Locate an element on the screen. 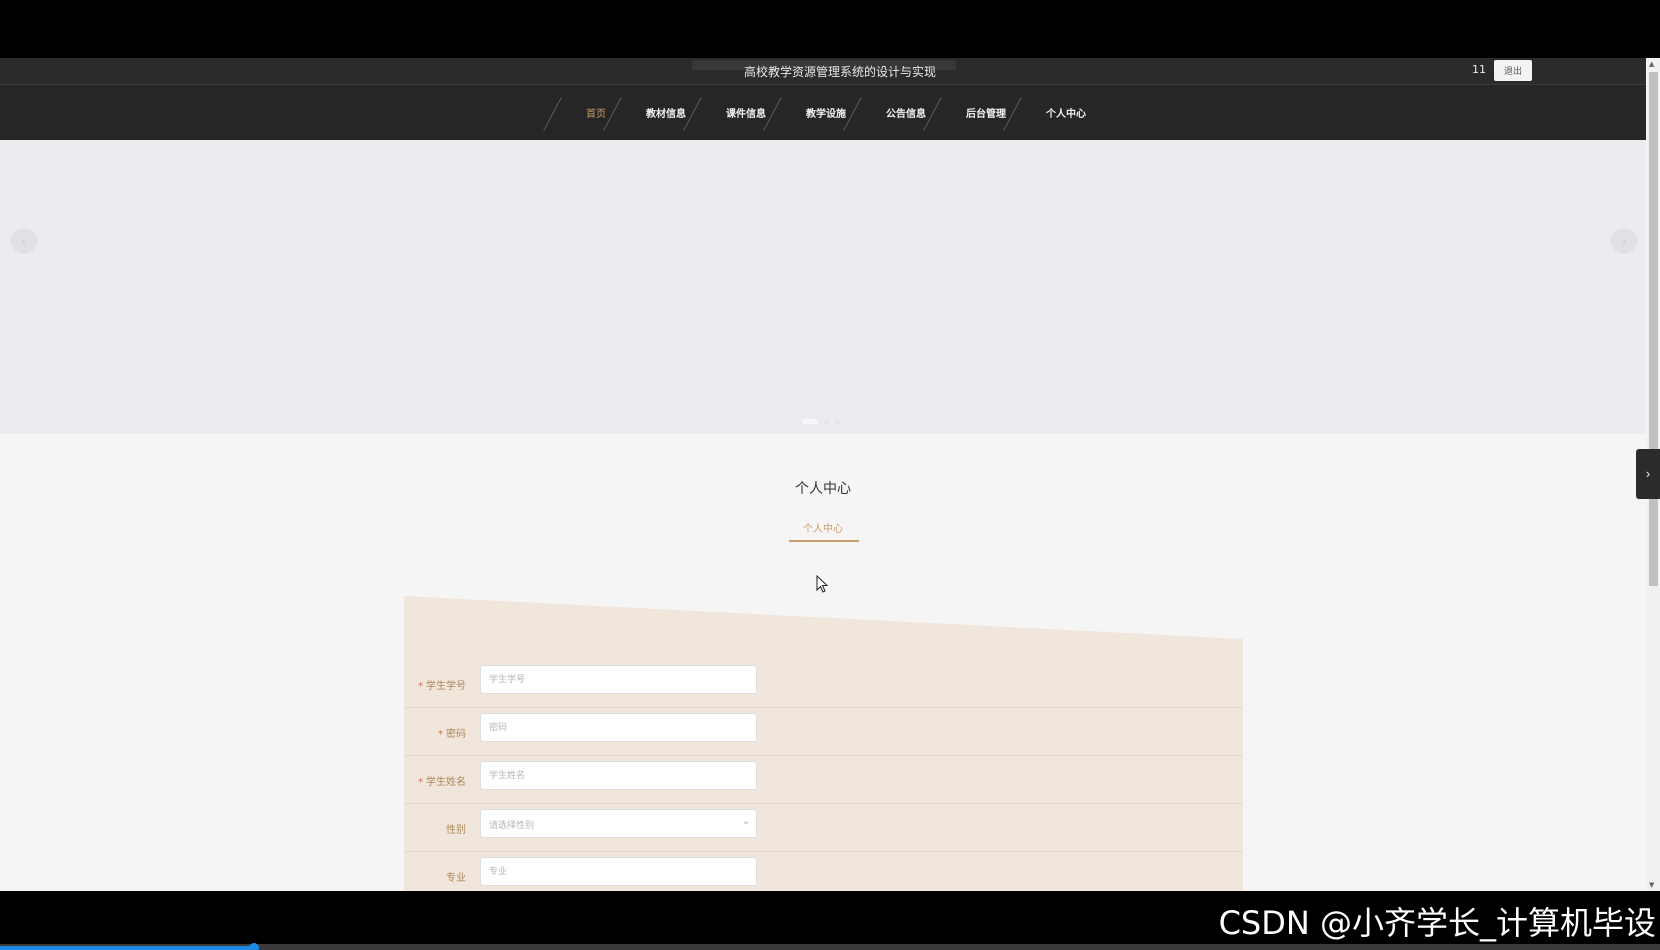  carousel-next-button: › is located at coordinates (1624, 241).